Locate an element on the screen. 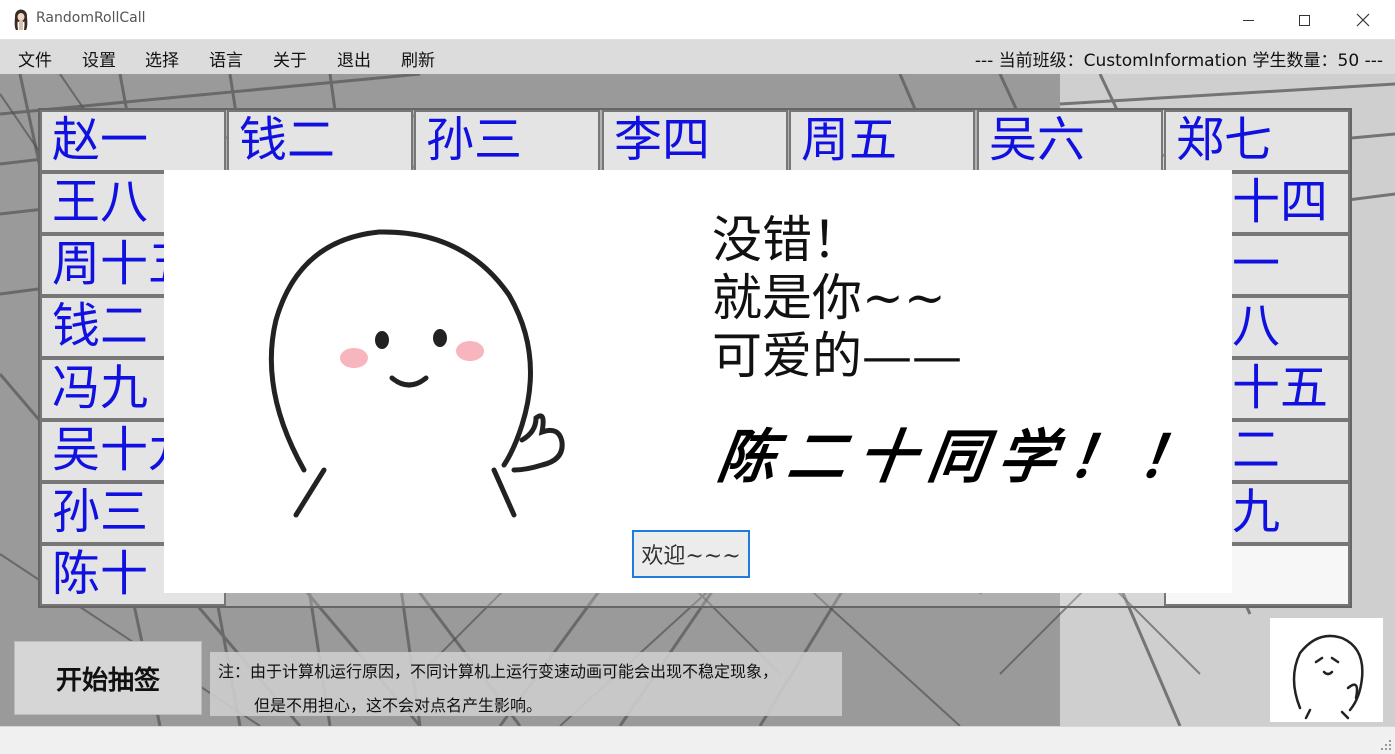 Image resolution: width=1395 pixels, height=754 pixels. close-icon is located at coordinates (1363, 20).